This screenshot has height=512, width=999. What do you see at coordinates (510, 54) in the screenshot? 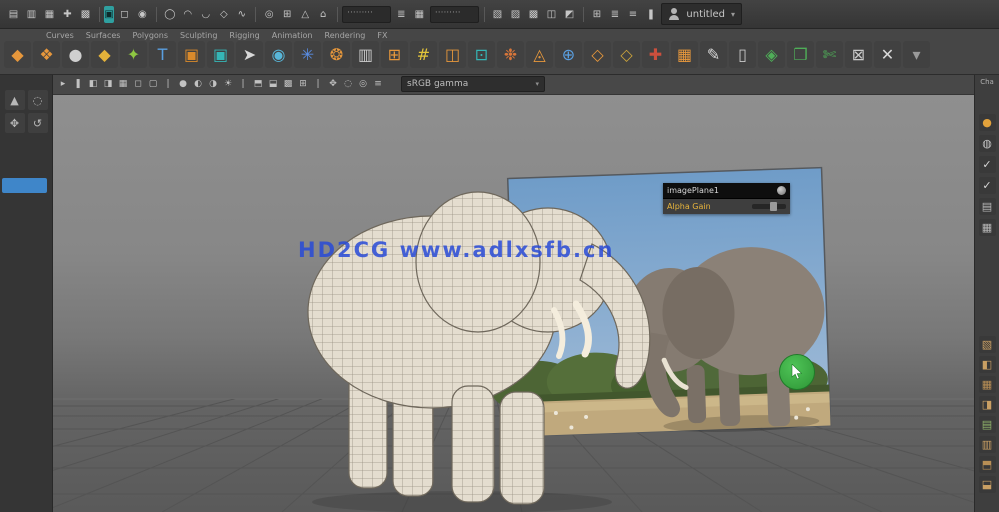
I see `shelf-tool-icon: ❉` at bounding box center [510, 54].